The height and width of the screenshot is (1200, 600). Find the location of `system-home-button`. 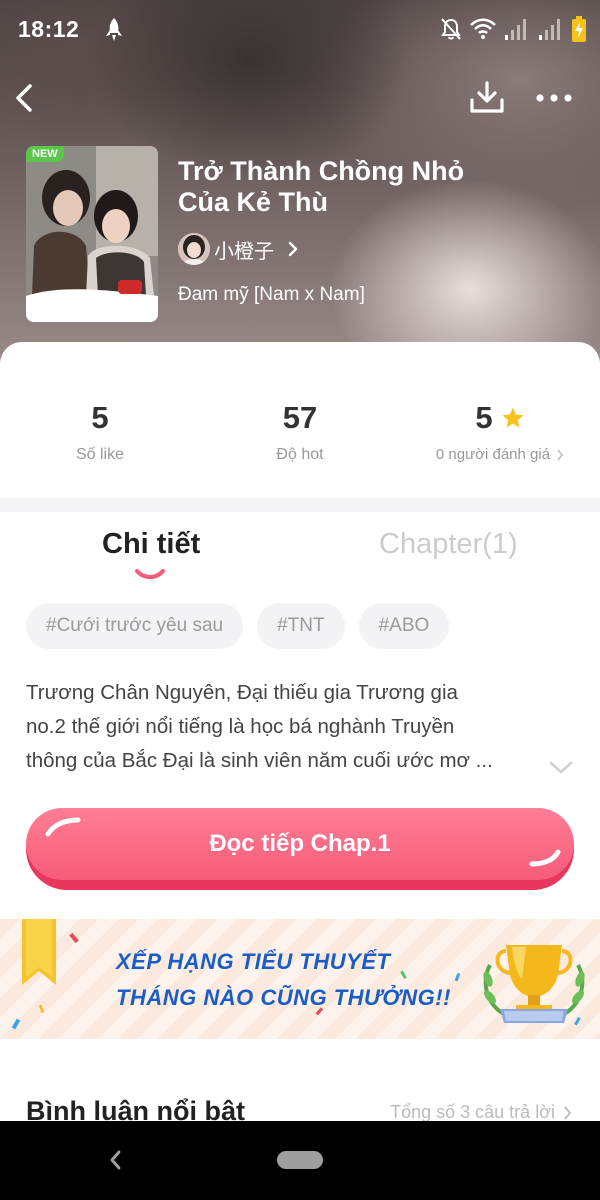

system-home-button is located at coordinates (300, 1160).